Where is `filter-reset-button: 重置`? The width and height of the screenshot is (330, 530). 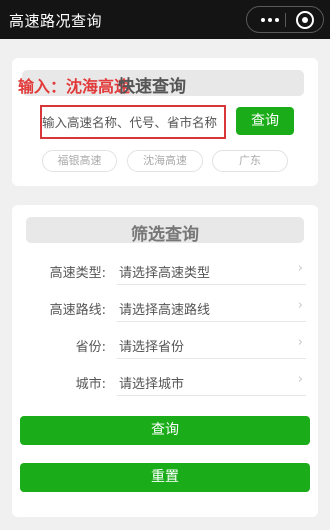
filter-reset-button: 重置 is located at coordinates (165, 477).